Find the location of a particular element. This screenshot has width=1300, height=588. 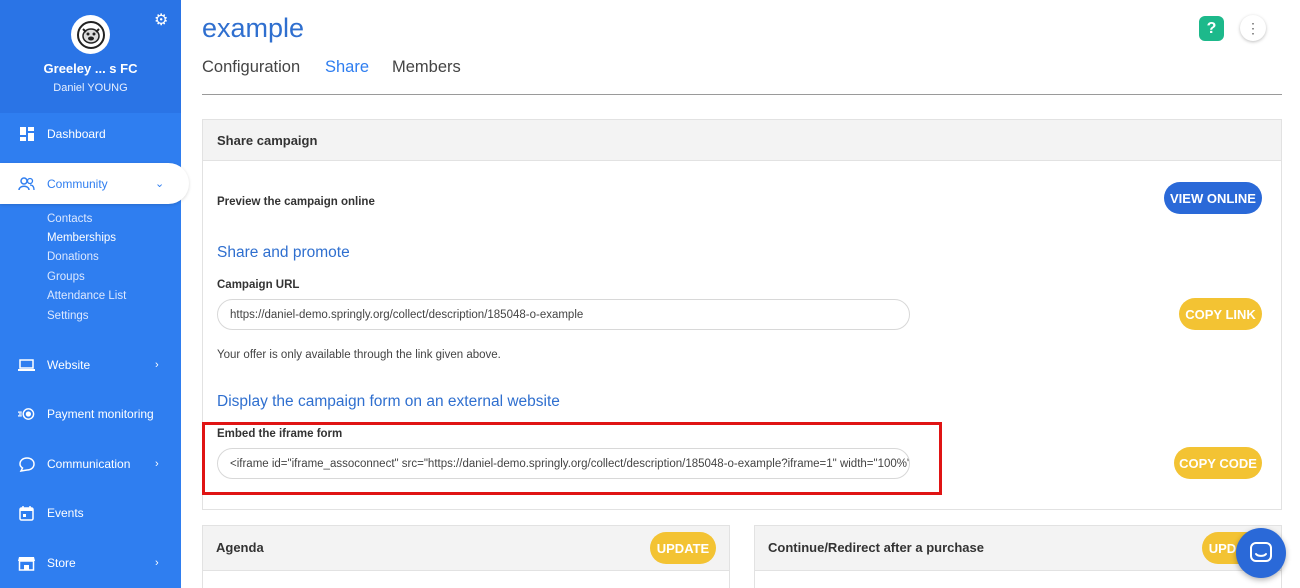

campaign-url-label: Campaign URL is located at coordinates (258, 285).